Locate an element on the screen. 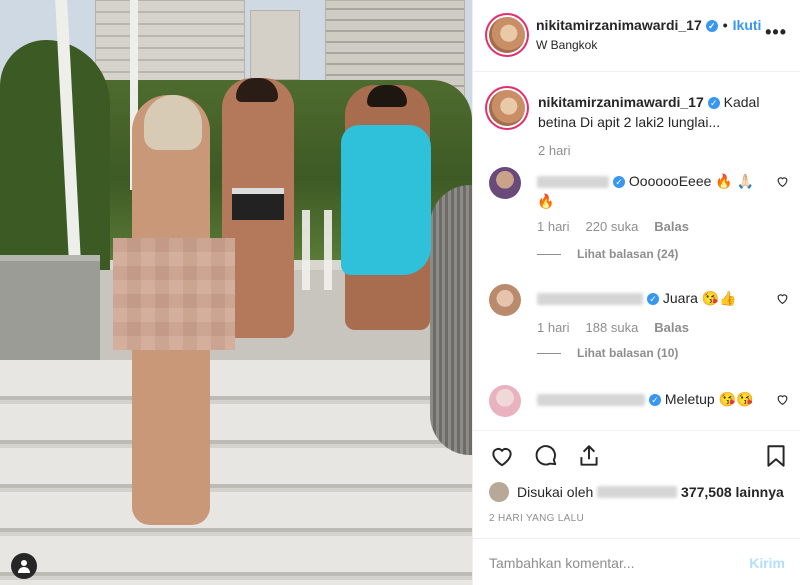  photo-building is located at coordinates (275, 45).